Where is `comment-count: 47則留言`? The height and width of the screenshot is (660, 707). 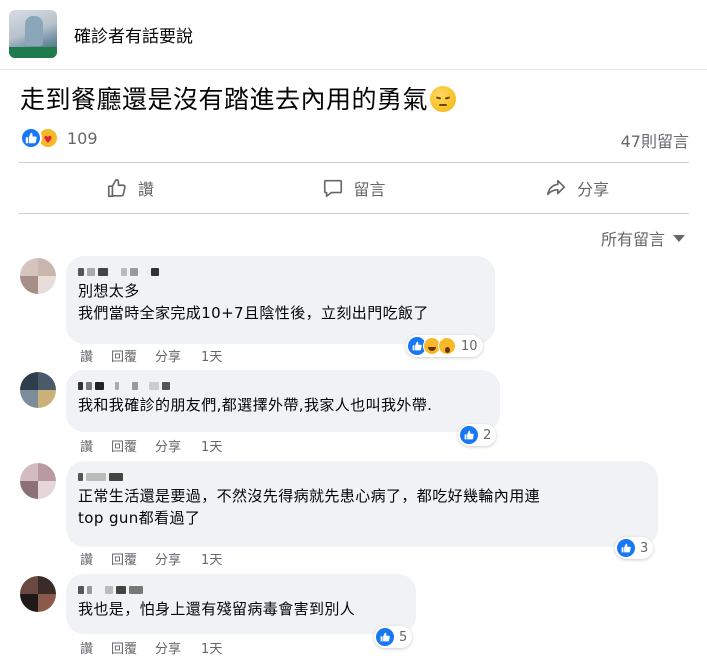
comment-count: 47則留言 is located at coordinates (655, 140).